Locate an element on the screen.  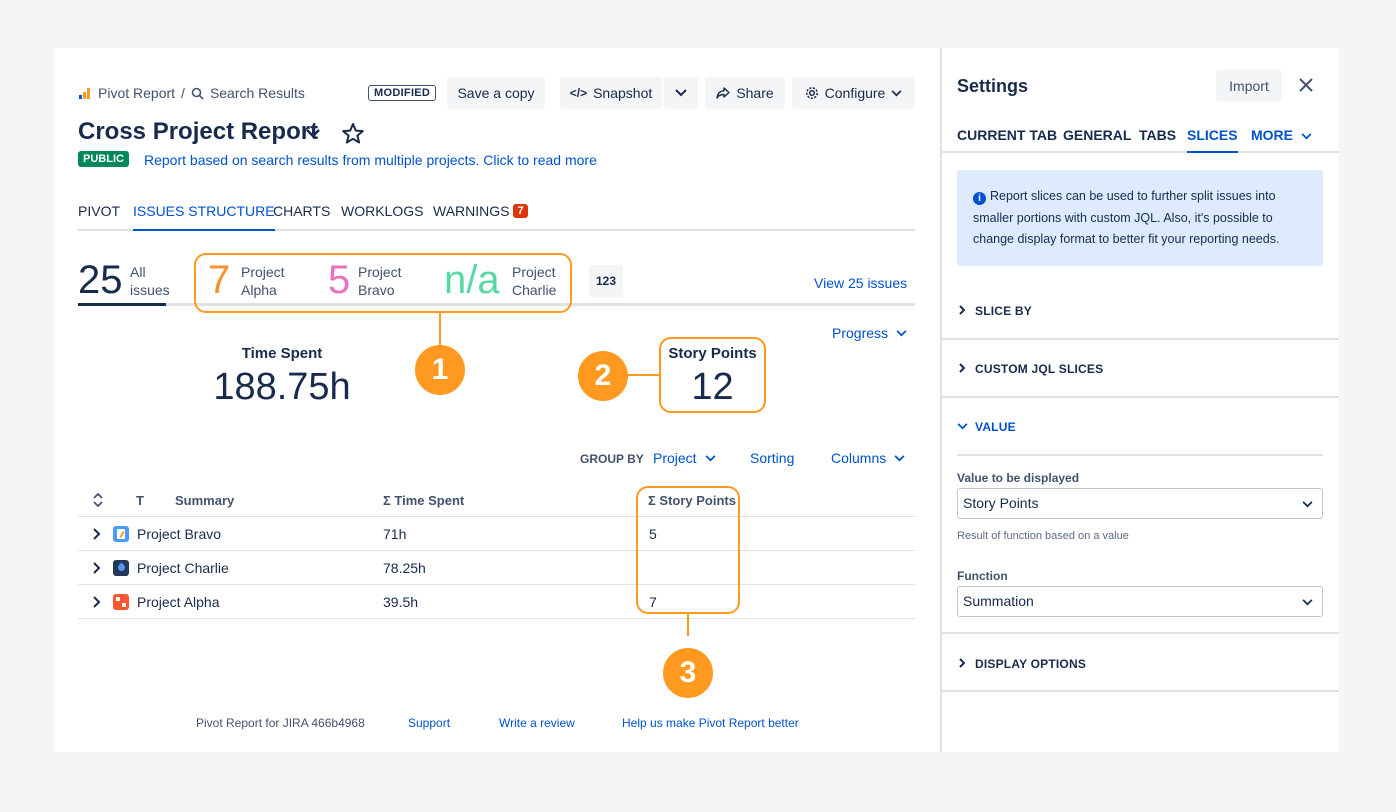
group-by-dropdown: Project is located at coordinates (684, 458).